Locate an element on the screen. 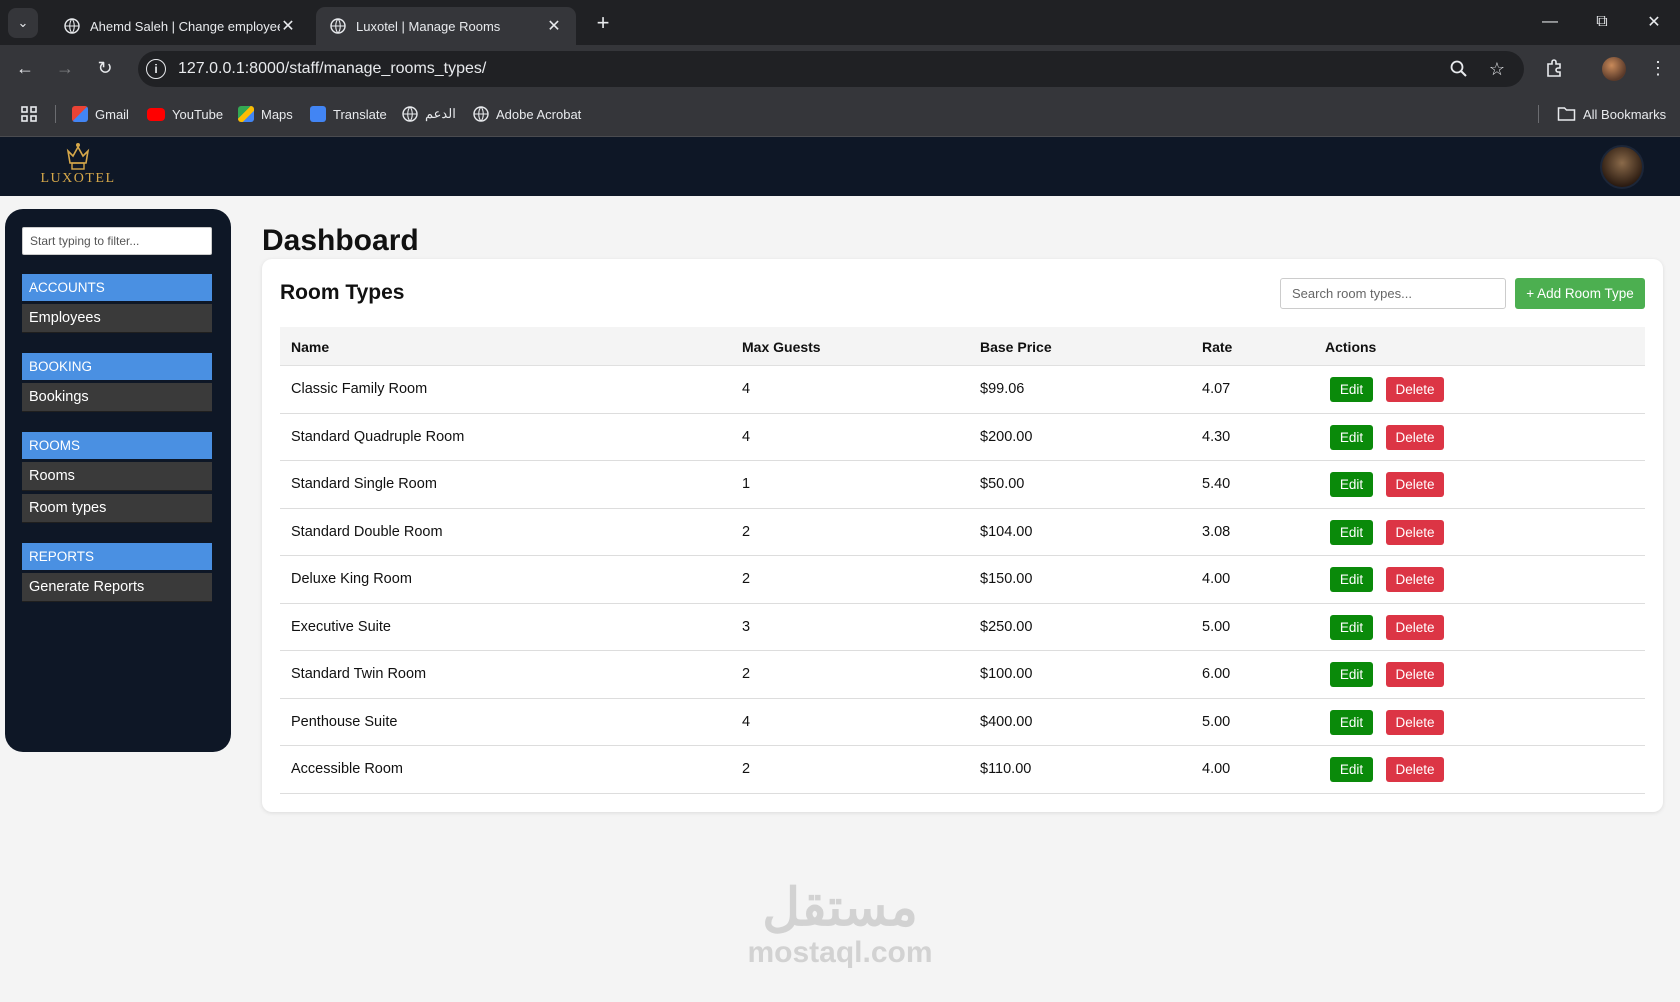 The width and height of the screenshot is (1680, 1002). plus-icon: + is located at coordinates (603, 22).